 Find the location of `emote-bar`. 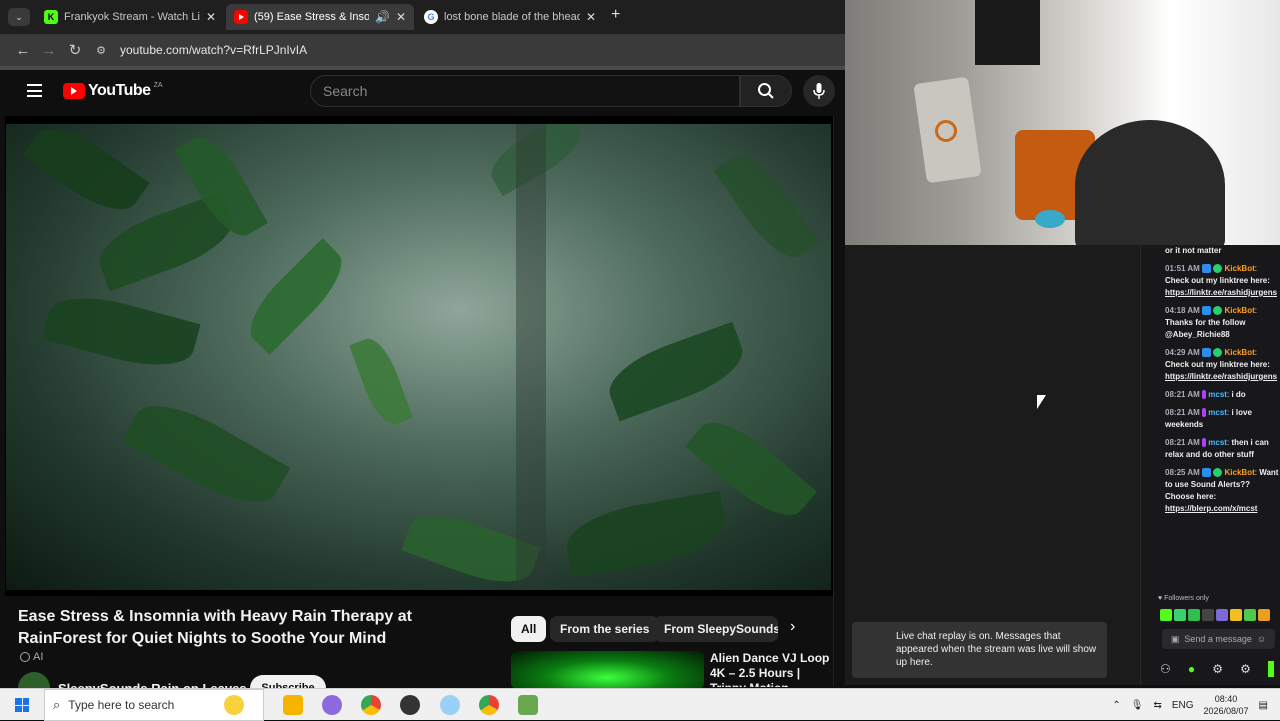

emote-bar is located at coordinates (1219, 616).